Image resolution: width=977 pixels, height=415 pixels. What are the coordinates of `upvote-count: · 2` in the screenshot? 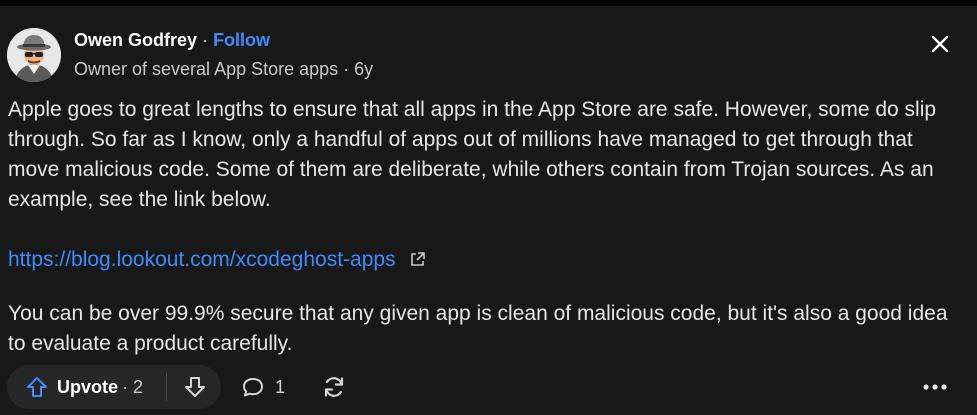 It's located at (133, 386).